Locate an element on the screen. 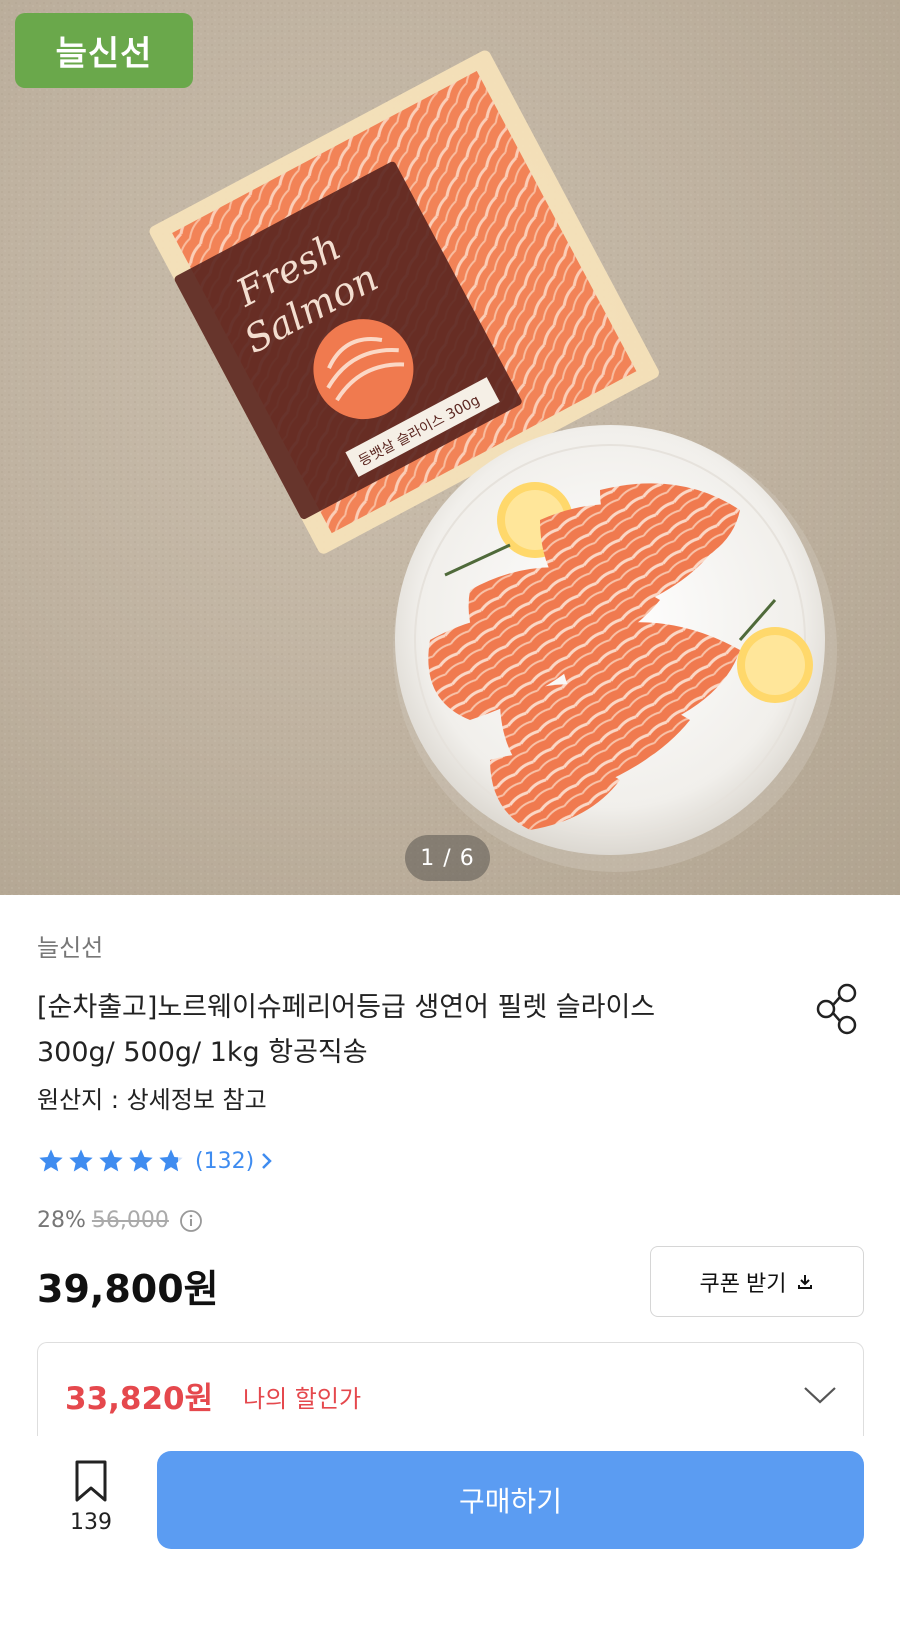 Image resolution: width=900 pixels, height=1639 pixels. chevron-right-icon is located at coordinates (267, 1161).